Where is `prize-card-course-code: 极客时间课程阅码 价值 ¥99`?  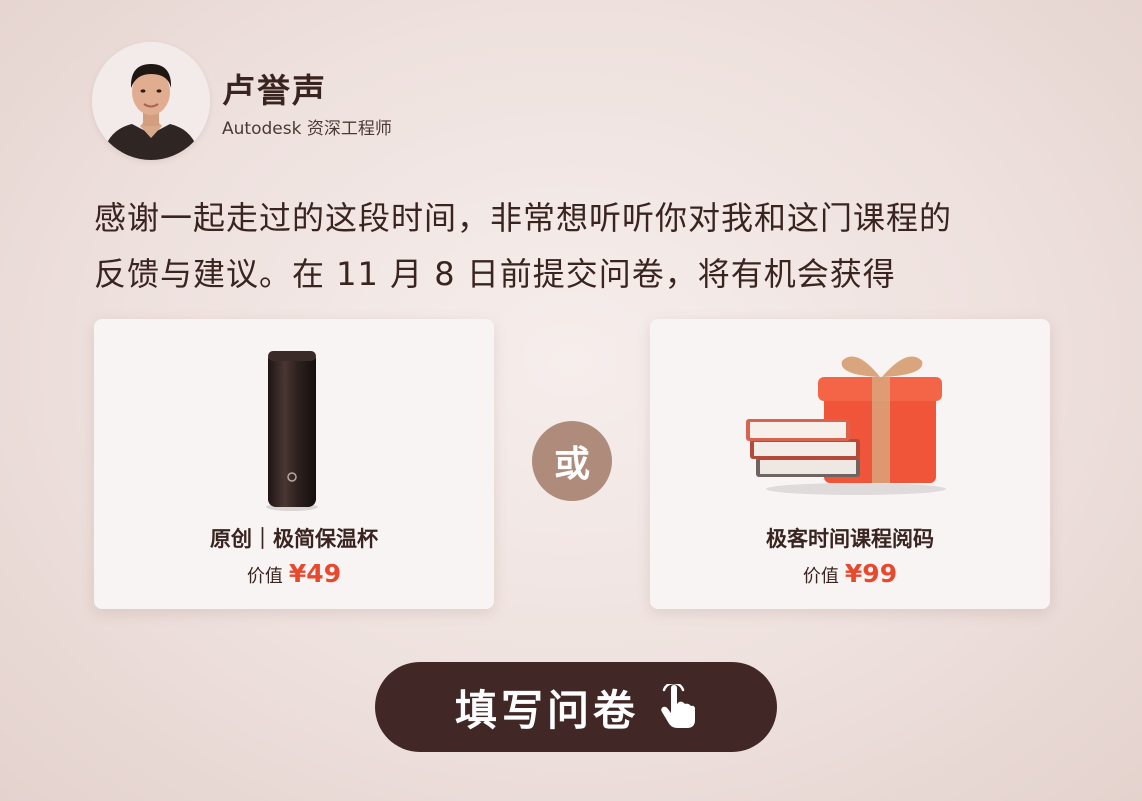 prize-card-course-code: 极客时间课程阅码 价值 ¥99 is located at coordinates (850, 464).